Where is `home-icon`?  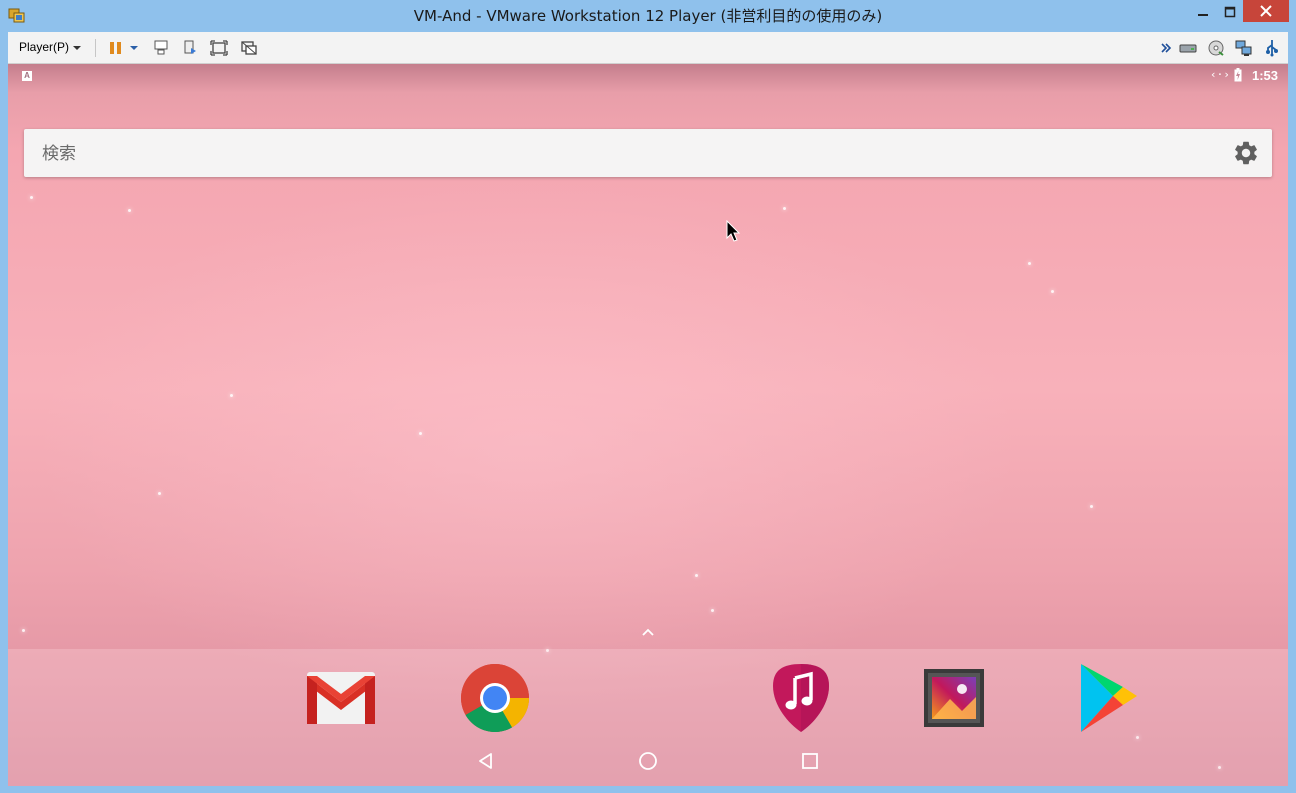
home-icon is located at coordinates (648, 761).